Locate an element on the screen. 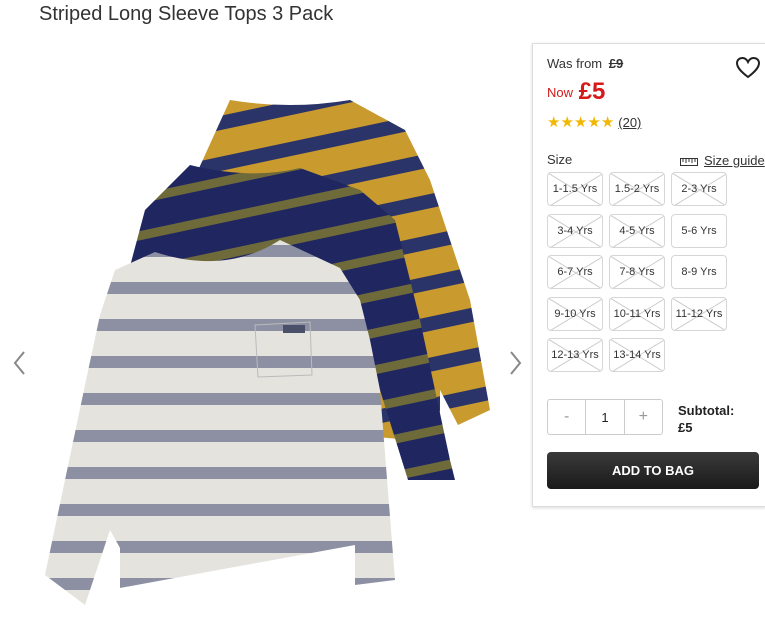 The image size is (765, 629). size-option-label: 12-13 Yrs is located at coordinates (575, 355).